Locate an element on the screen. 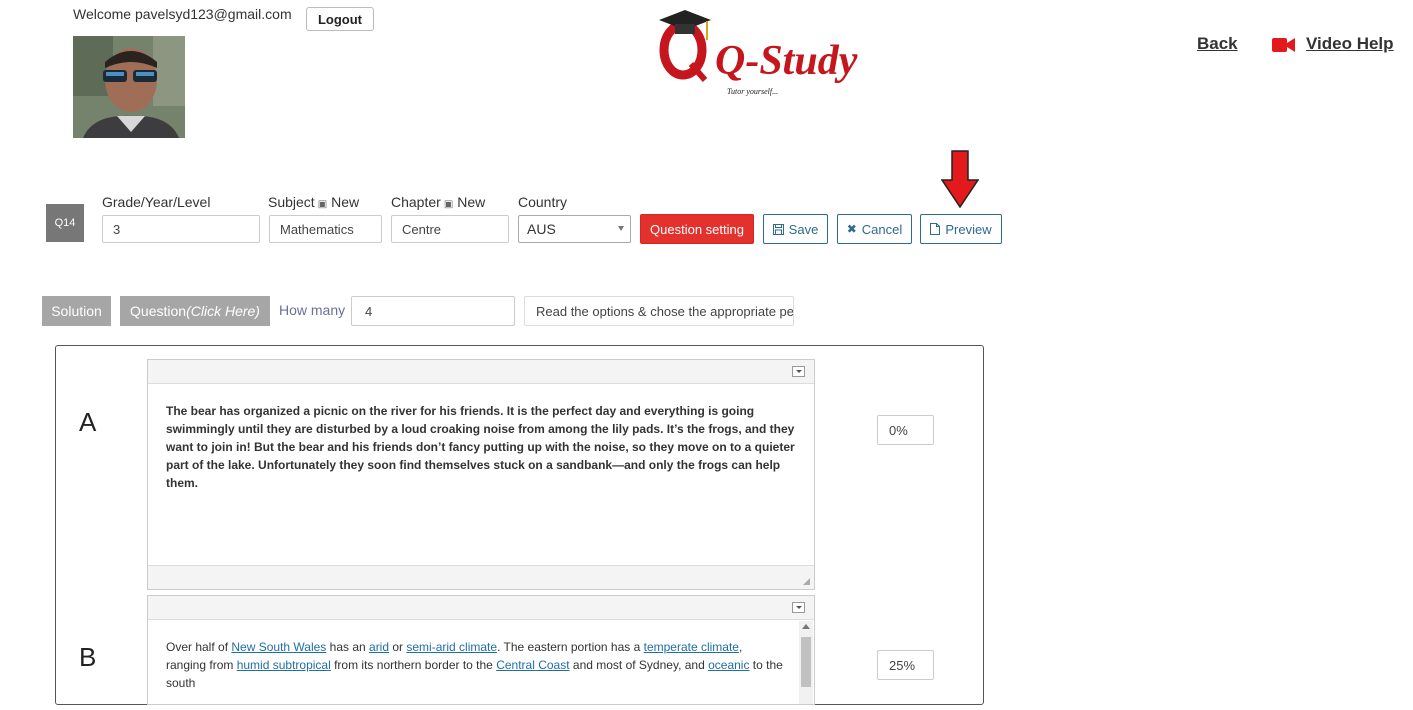 The image size is (1413, 710). avatar-photo is located at coordinates (129, 87).